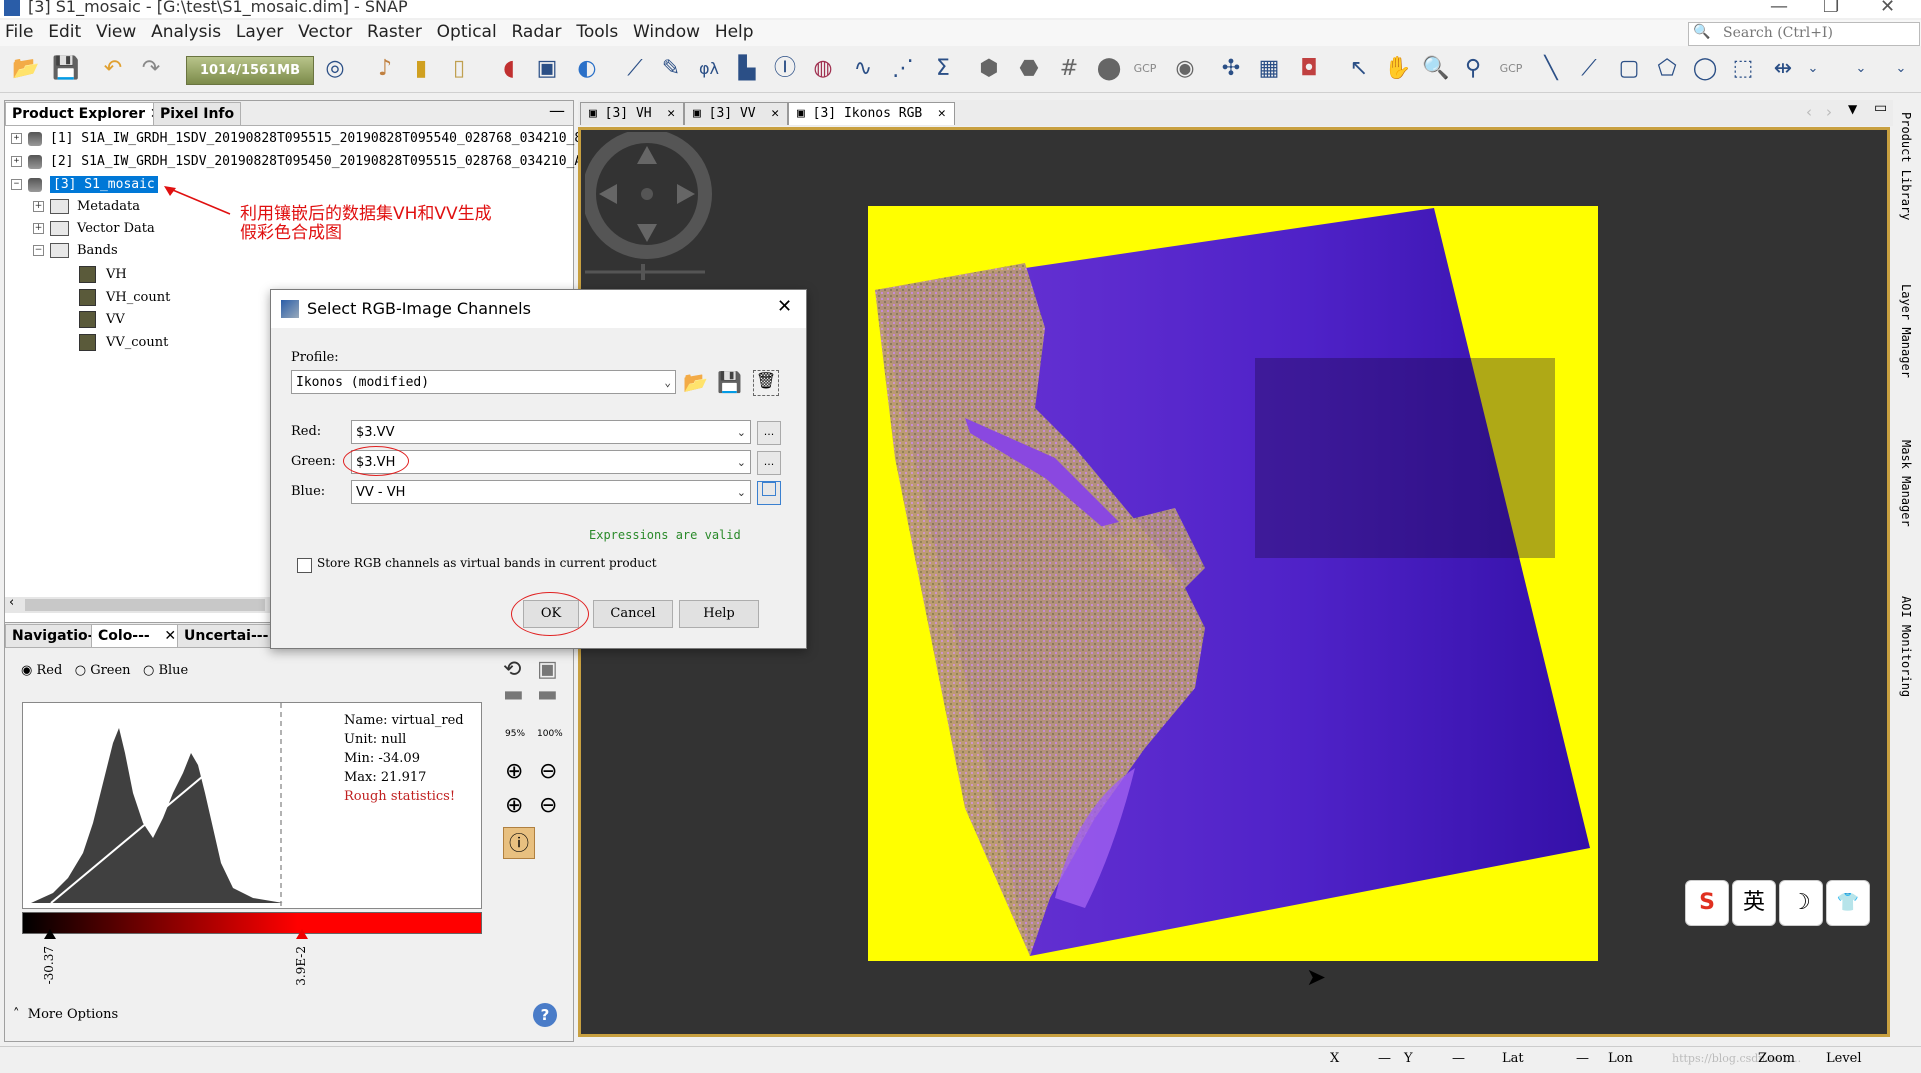  What do you see at coordinates (41, 670) in the screenshot?
I see `radio-red: ◉ Red` at bounding box center [41, 670].